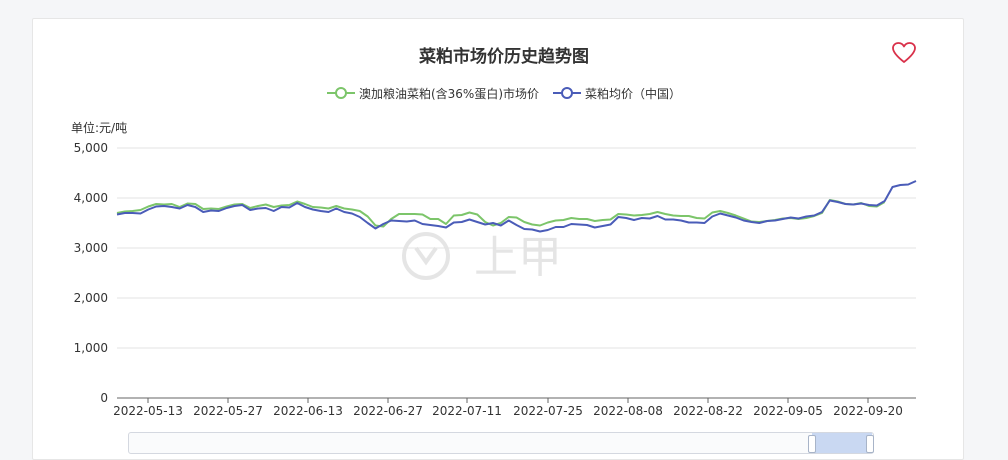 This screenshot has width=1008, height=460. What do you see at coordinates (148, 411) in the screenshot?
I see `x-tick-label: 2022-05-13` at bounding box center [148, 411].